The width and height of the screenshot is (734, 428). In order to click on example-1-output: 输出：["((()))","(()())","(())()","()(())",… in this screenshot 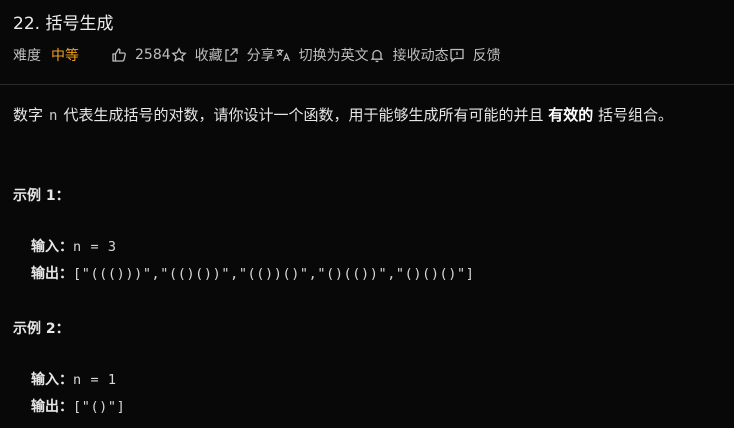, I will do `click(252, 273)`.